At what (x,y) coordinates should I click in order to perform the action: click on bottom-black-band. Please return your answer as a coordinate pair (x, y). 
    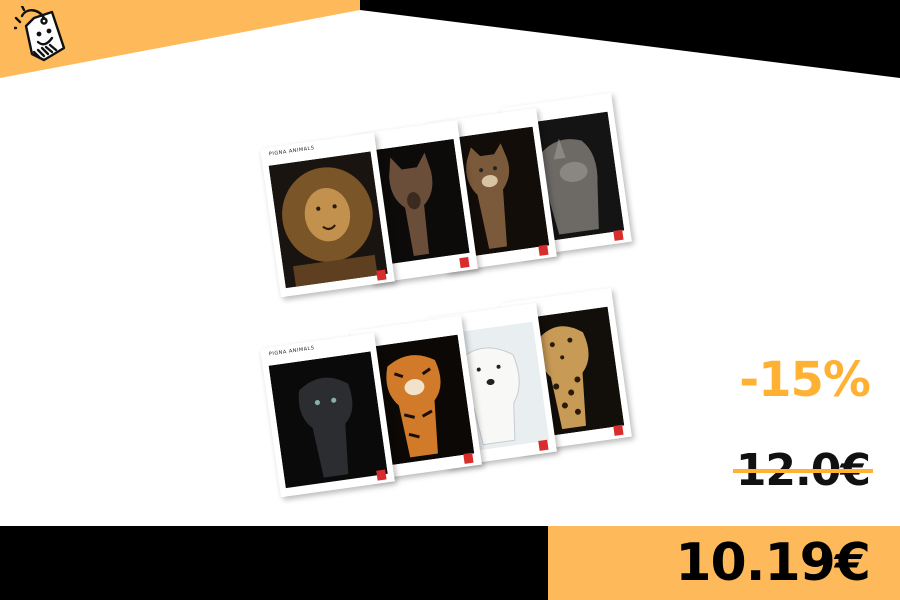
    Looking at the image, I should click on (274, 563).